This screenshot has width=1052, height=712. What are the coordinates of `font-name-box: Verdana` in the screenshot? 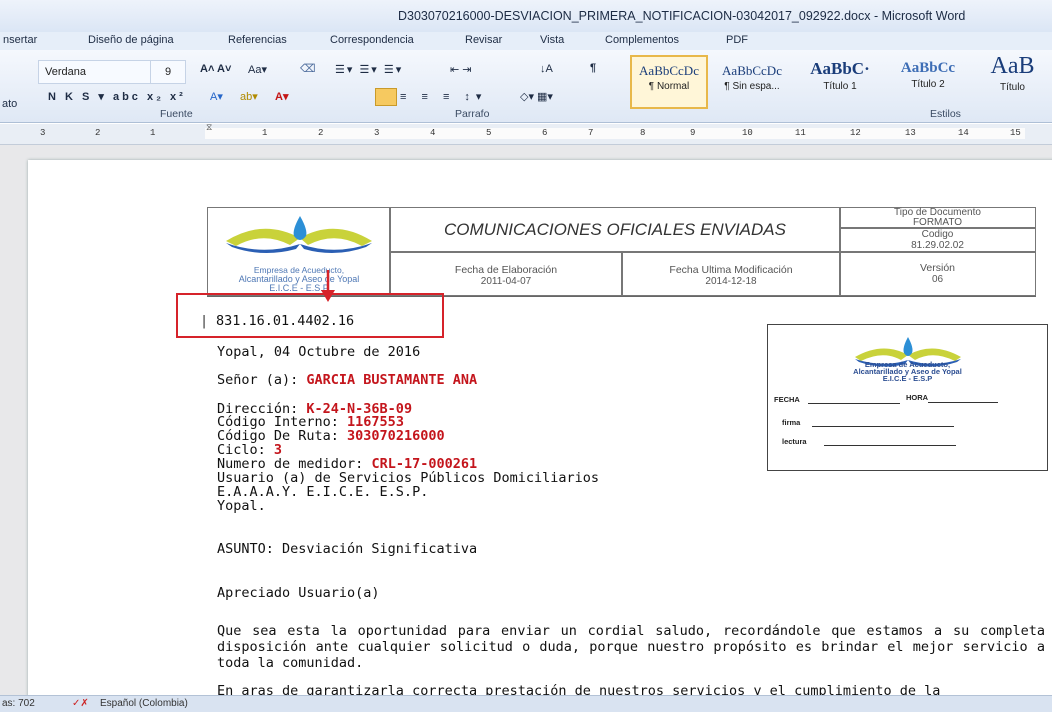 It's located at (94, 72).